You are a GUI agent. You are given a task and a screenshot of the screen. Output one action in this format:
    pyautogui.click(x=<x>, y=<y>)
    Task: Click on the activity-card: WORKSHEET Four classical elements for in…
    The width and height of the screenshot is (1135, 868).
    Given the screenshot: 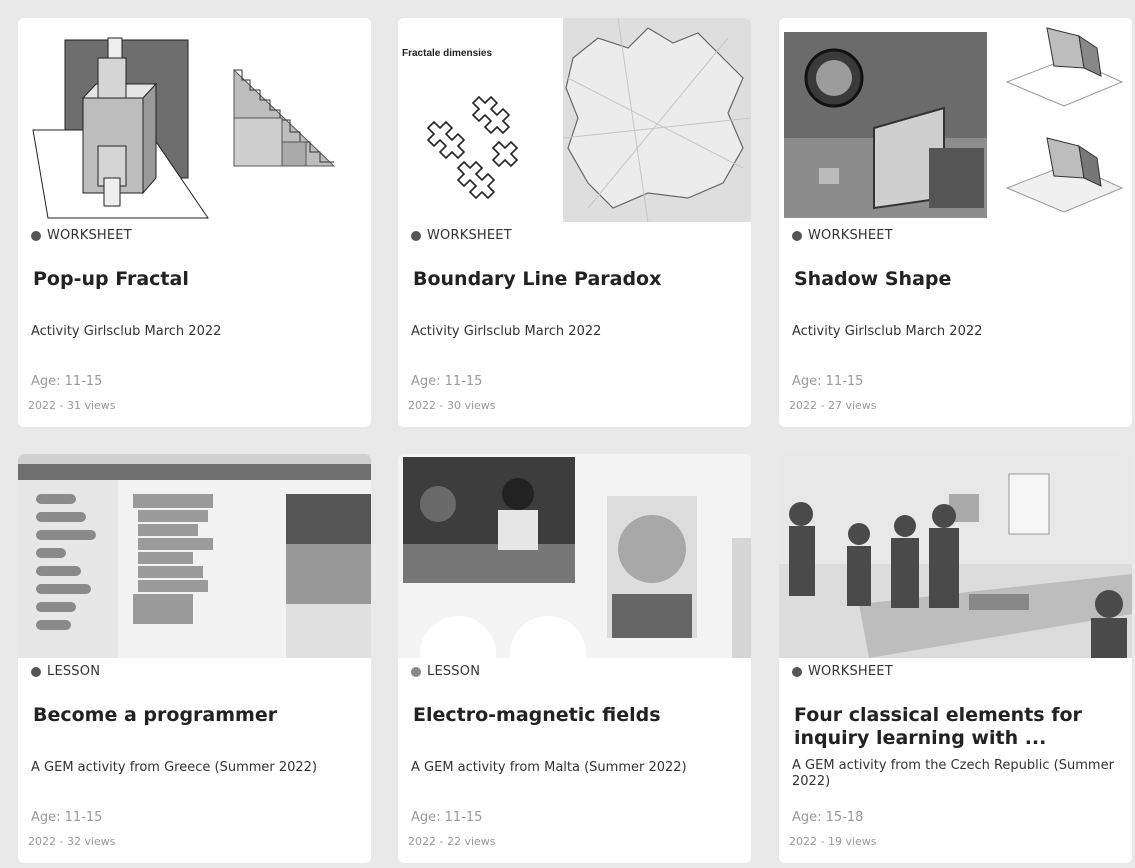 What is the action you would take?
    pyautogui.click(x=955, y=658)
    